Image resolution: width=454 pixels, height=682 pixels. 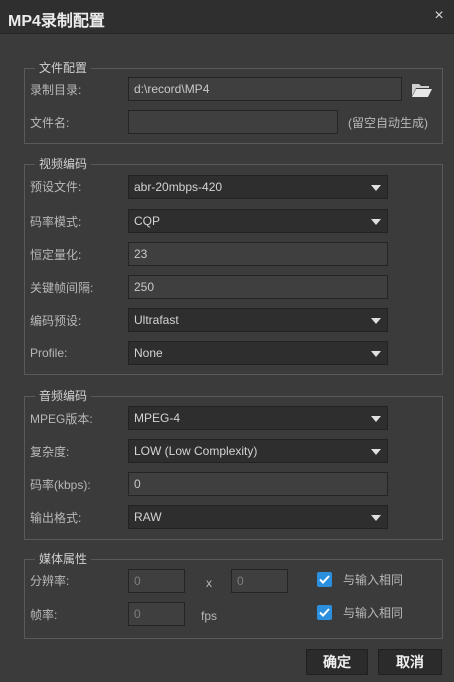 What do you see at coordinates (196, 451) in the screenshot?
I see `complexity-value: LOW (Low Complexity)` at bounding box center [196, 451].